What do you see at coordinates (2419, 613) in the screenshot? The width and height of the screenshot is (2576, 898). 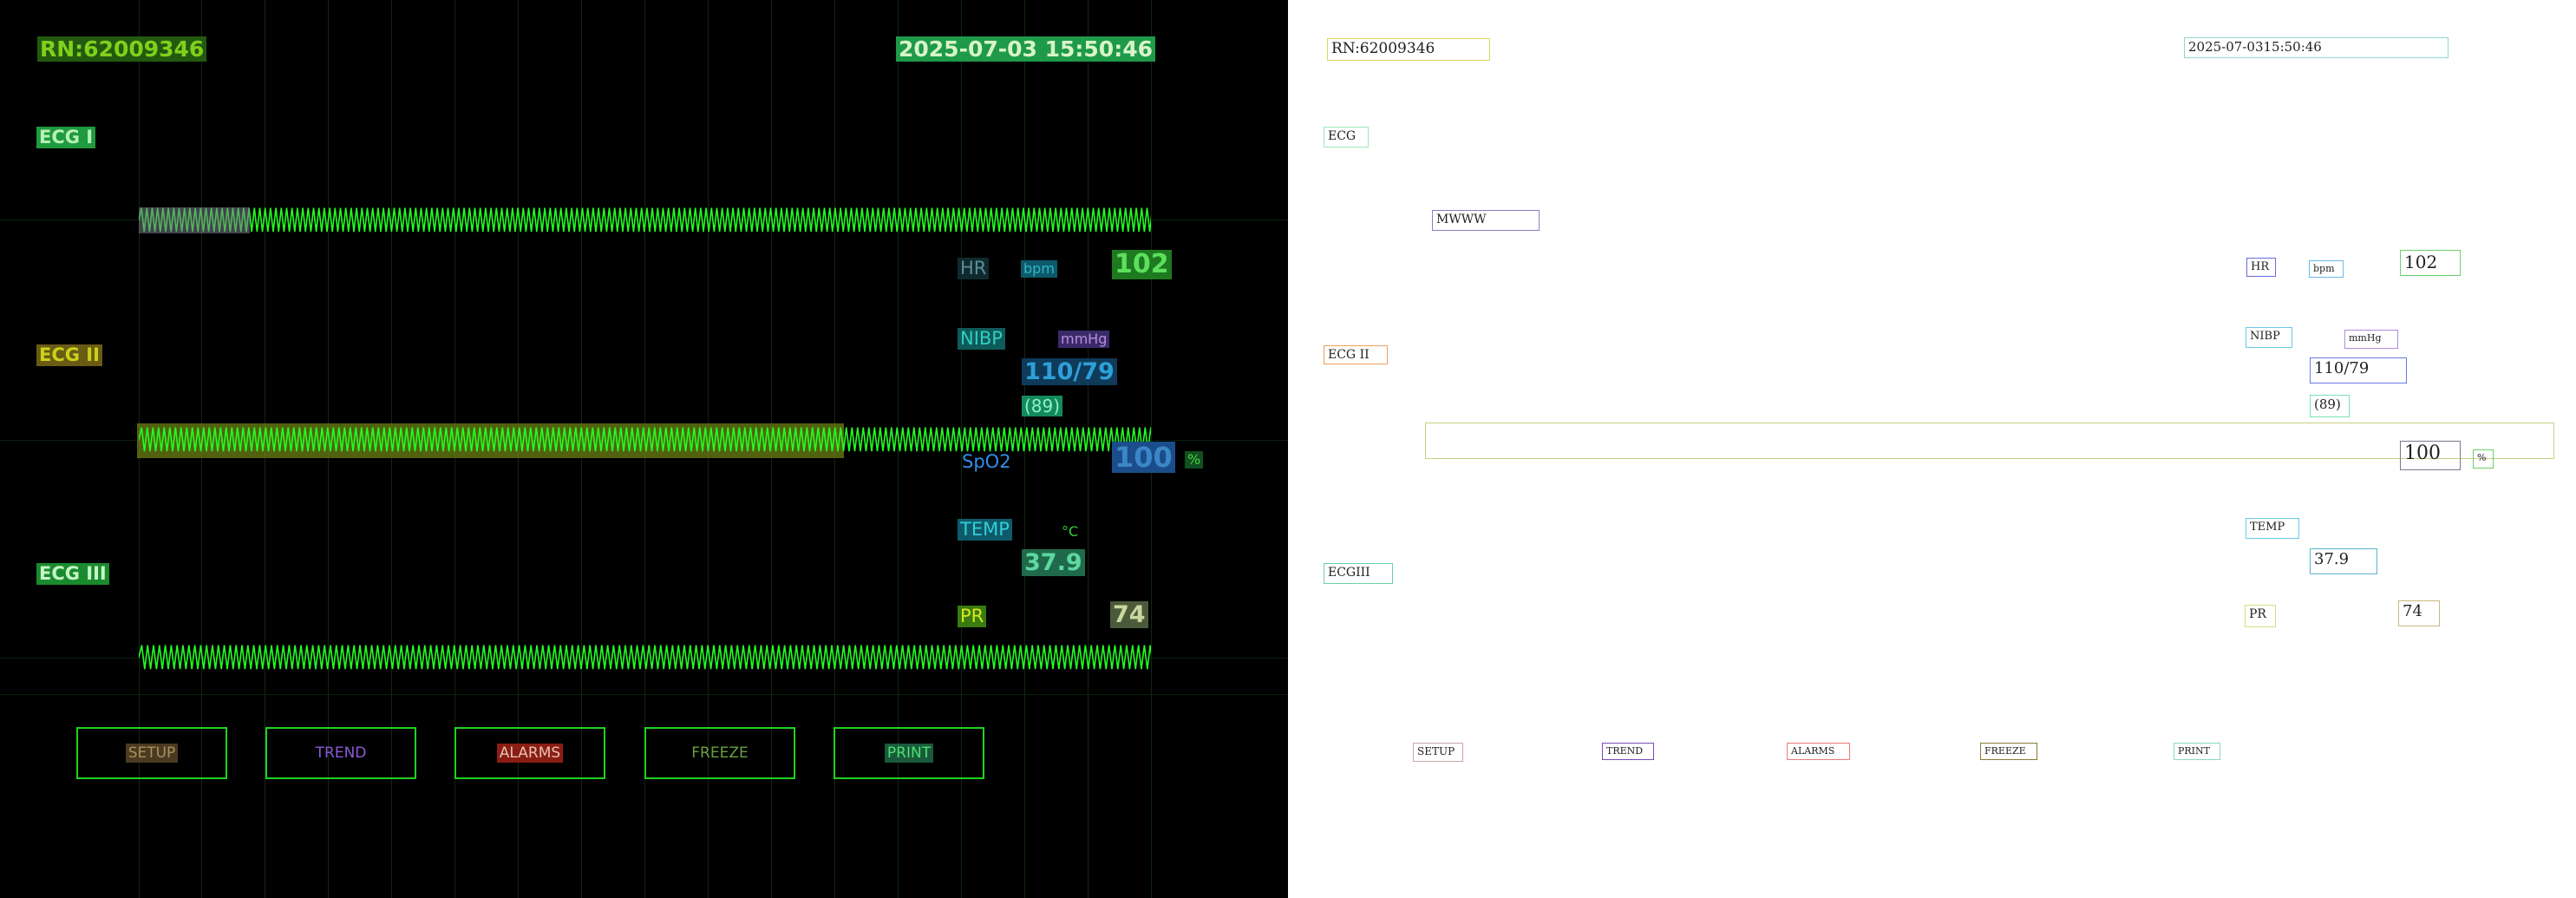 I see `annotation-pr-value: 74` at bounding box center [2419, 613].